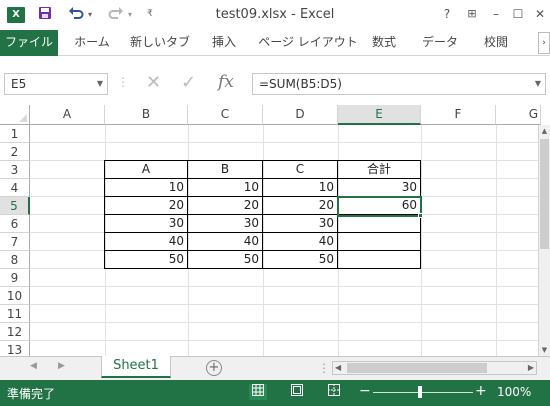  I want to click on close-button: ✕, so click(540, 14).